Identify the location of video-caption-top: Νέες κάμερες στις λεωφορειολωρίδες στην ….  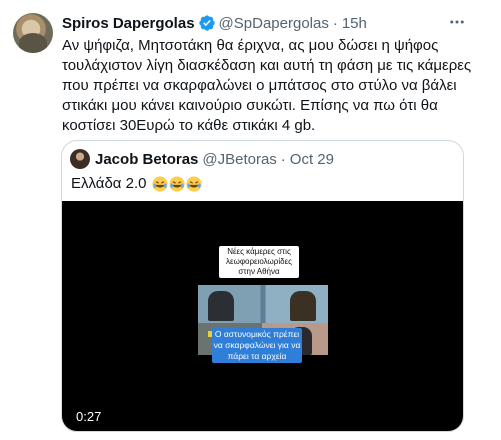
(259, 262).